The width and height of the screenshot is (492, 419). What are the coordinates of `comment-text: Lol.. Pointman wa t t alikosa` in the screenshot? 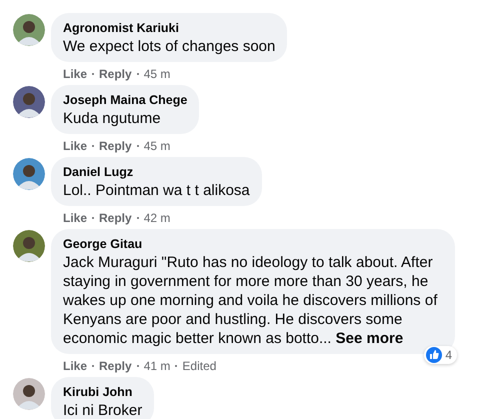 It's located at (156, 190).